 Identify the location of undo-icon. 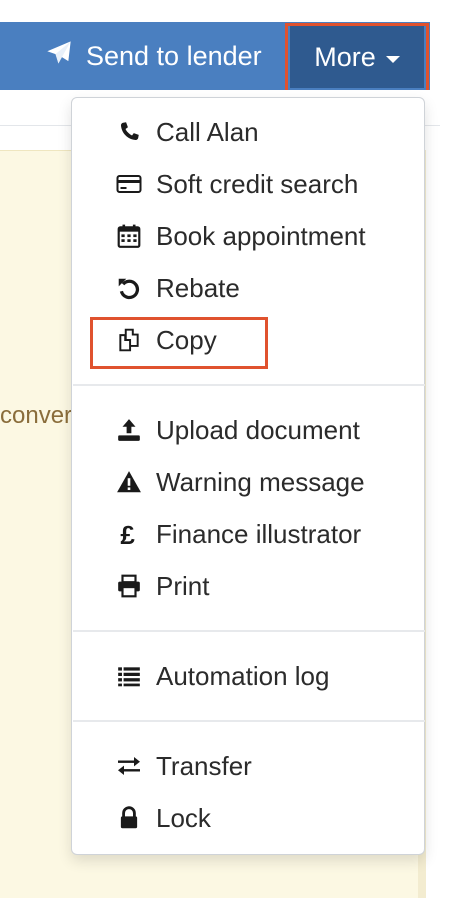
(131, 288).